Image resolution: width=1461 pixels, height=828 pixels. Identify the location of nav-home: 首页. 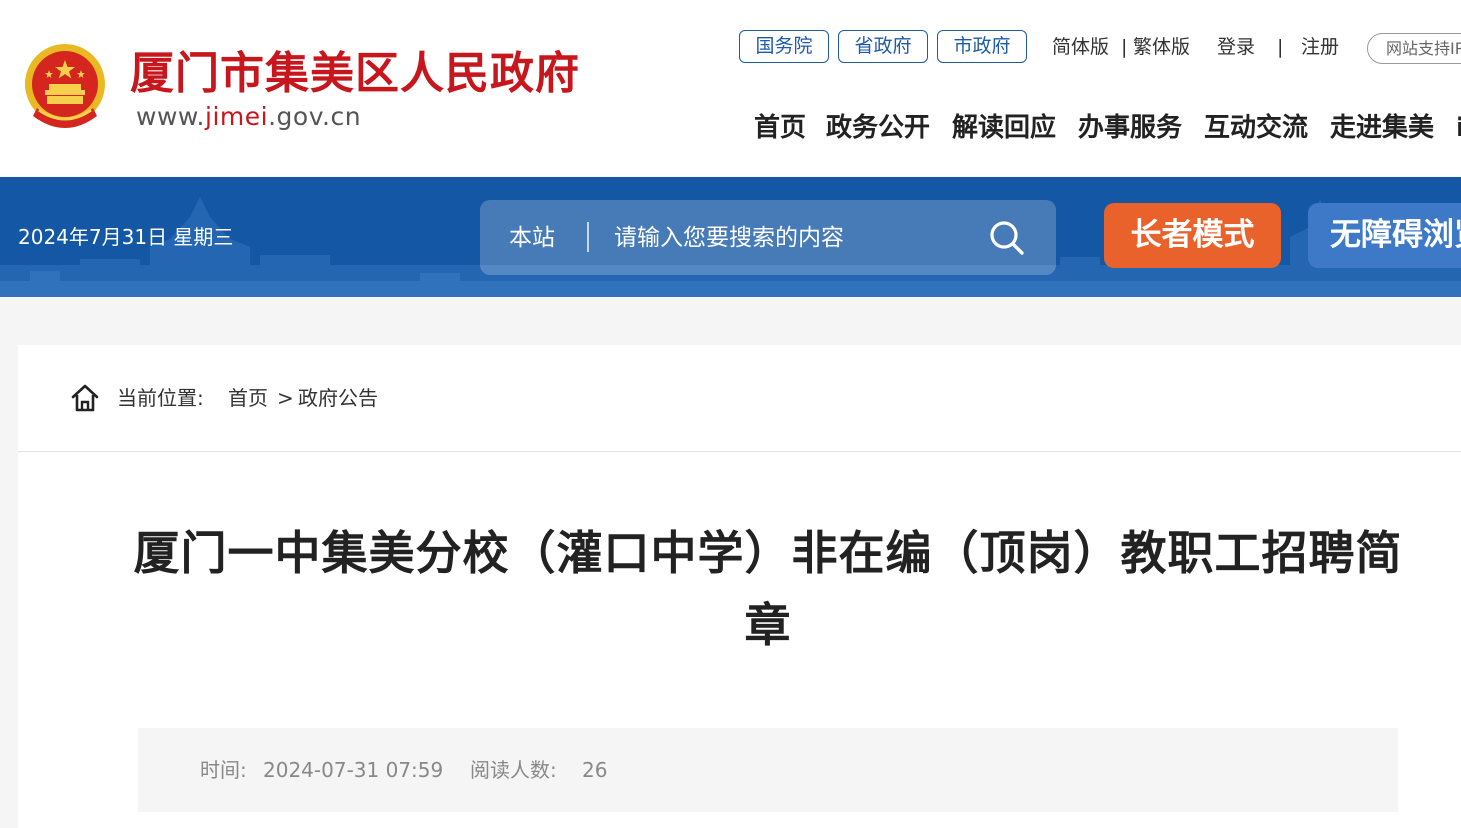
(780, 128).